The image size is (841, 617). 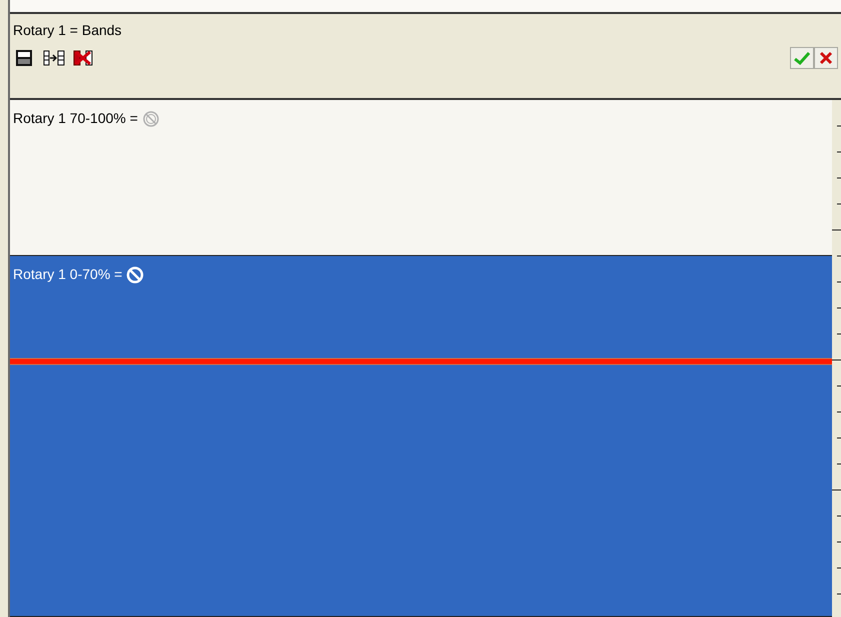 What do you see at coordinates (54, 58) in the screenshot?
I see `insert-band-icon` at bounding box center [54, 58].